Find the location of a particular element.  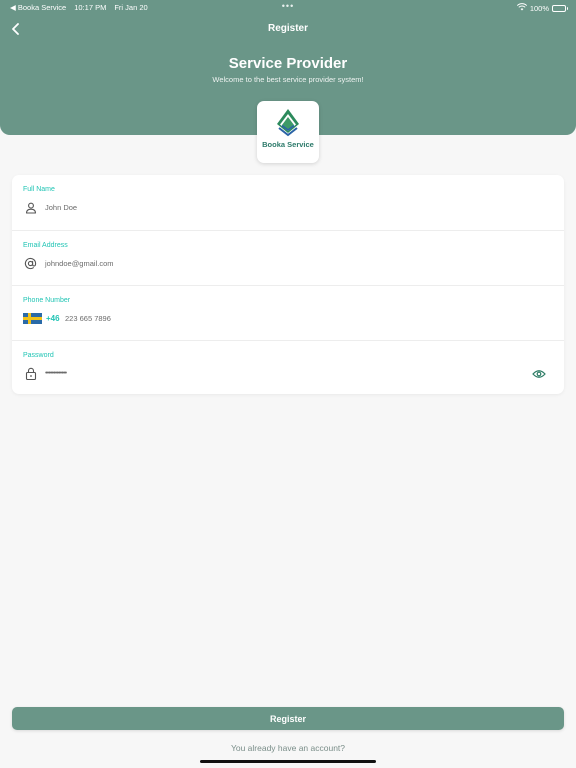

register-button: Register is located at coordinates (288, 718).